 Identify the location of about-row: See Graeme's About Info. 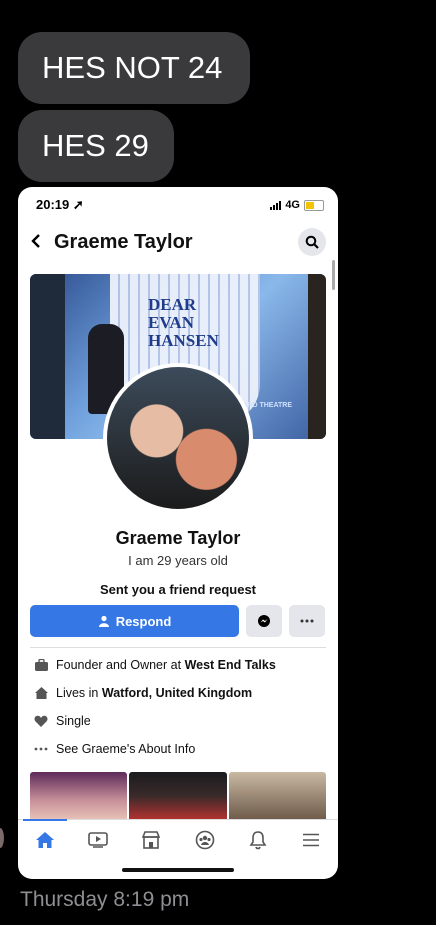
(178, 749).